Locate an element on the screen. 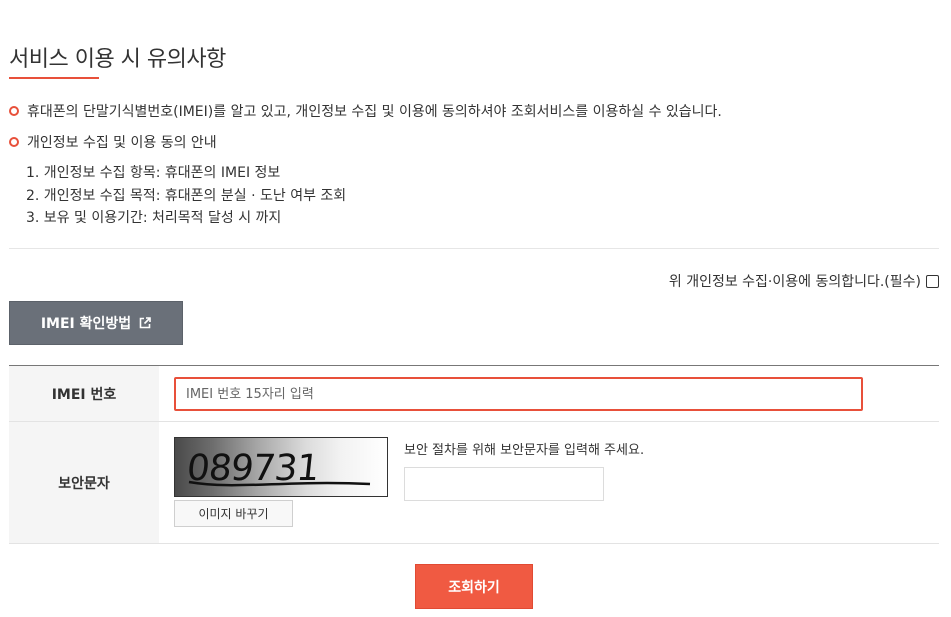 Image resolution: width=951 pixels, height=617 pixels. imei-guide-label: IMEI 확인방법 is located at coordinates (86, 324).